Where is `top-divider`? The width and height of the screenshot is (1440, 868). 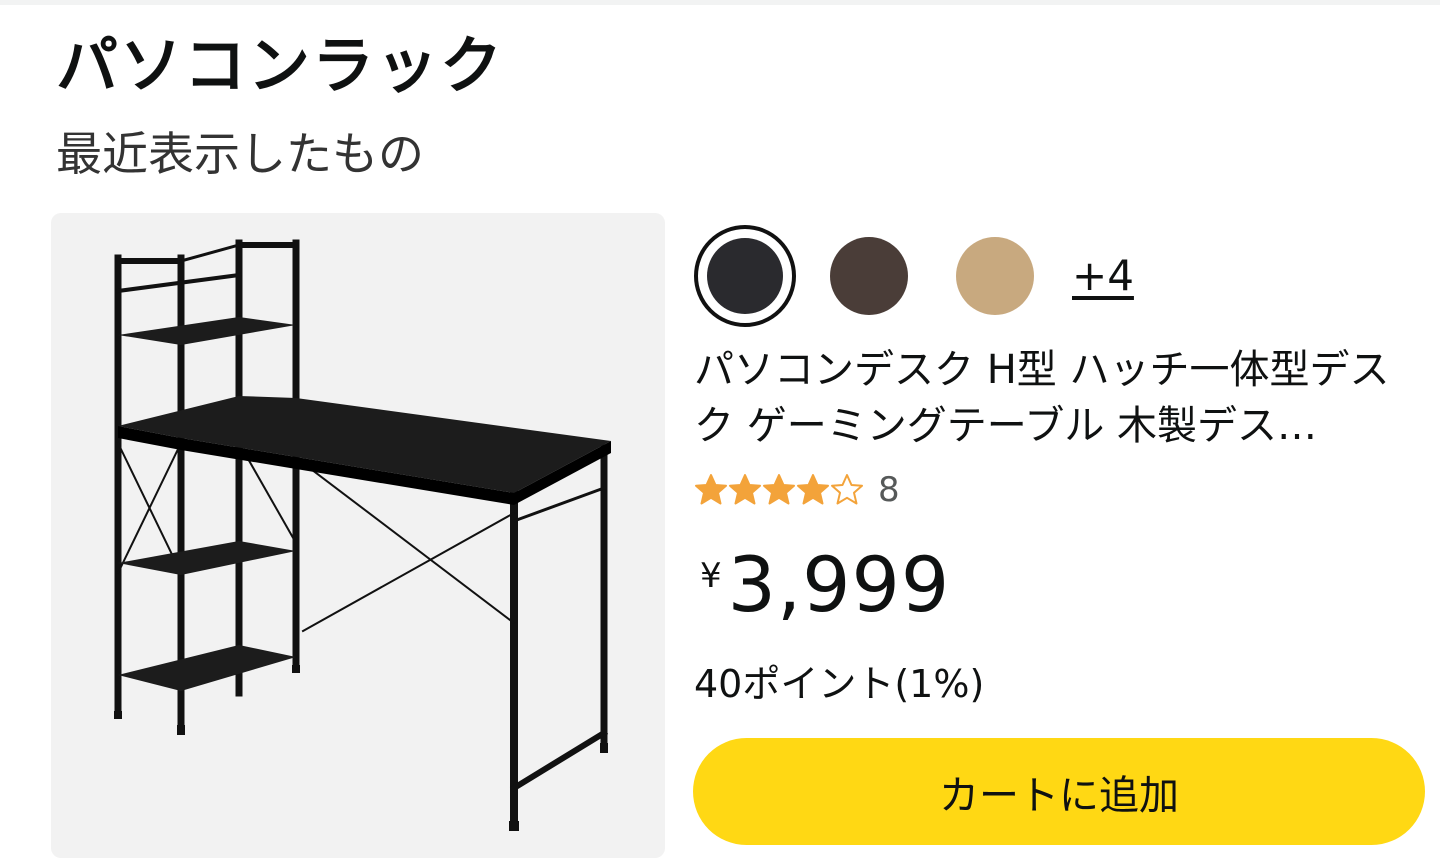
top-divider is located at coordinates (720, 2).